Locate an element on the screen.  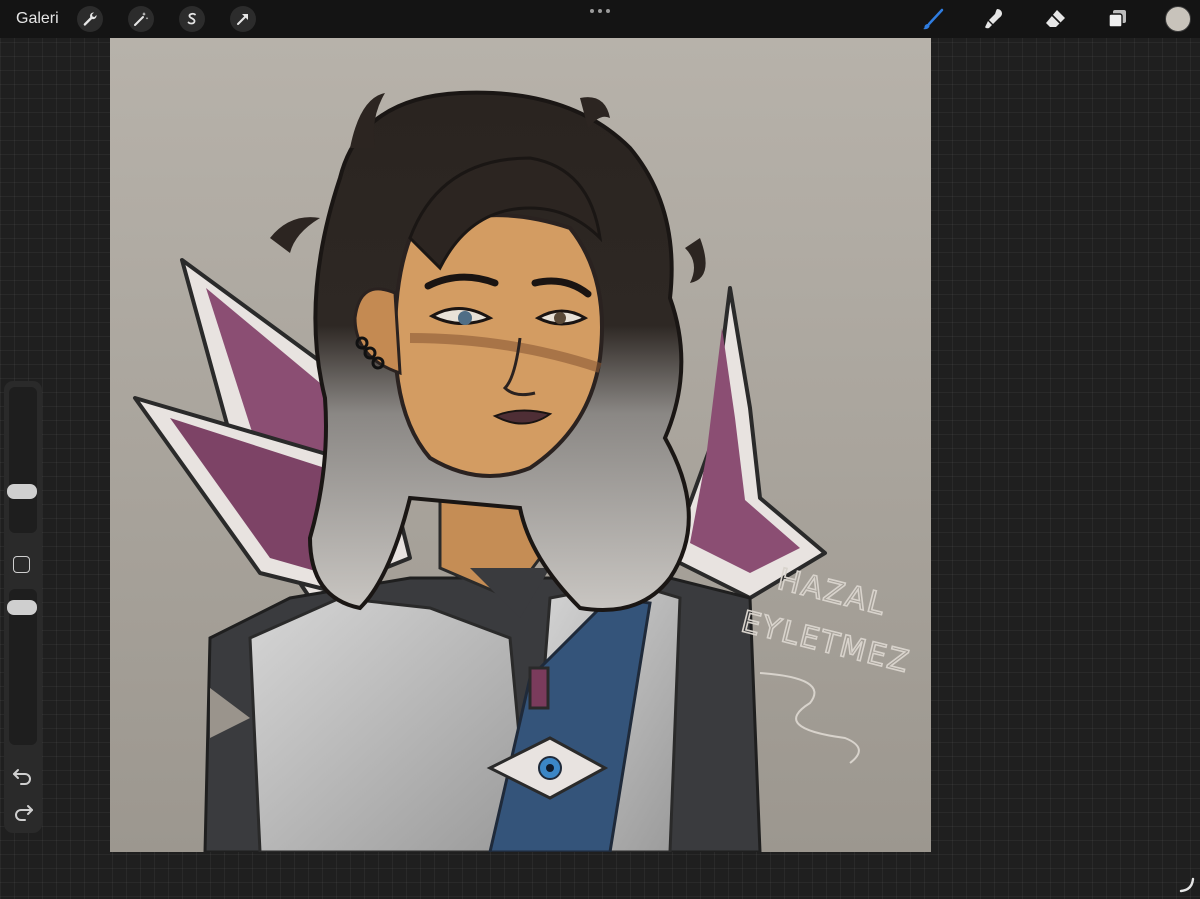
top-toolbar: Galeri is located at coordinates (600, 19).